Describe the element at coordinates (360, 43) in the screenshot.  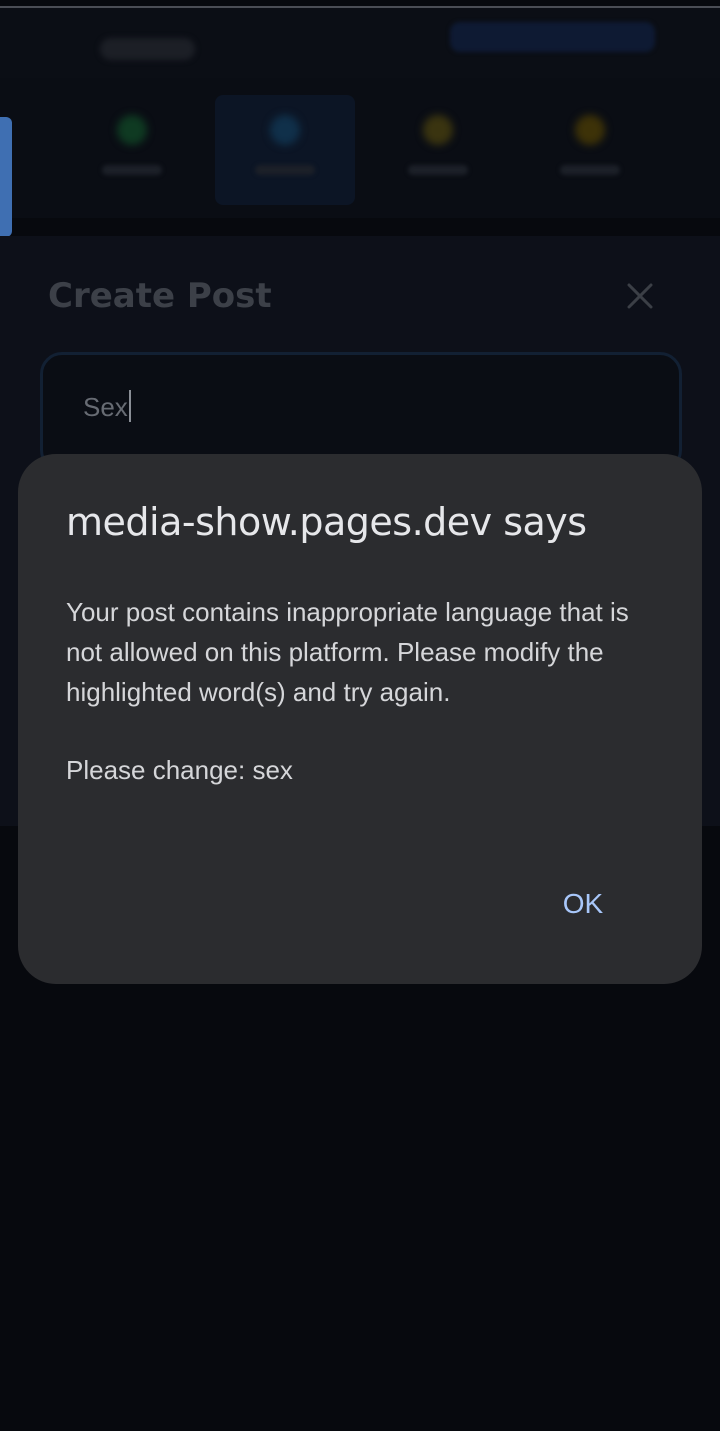
I see `app-header` at that location.